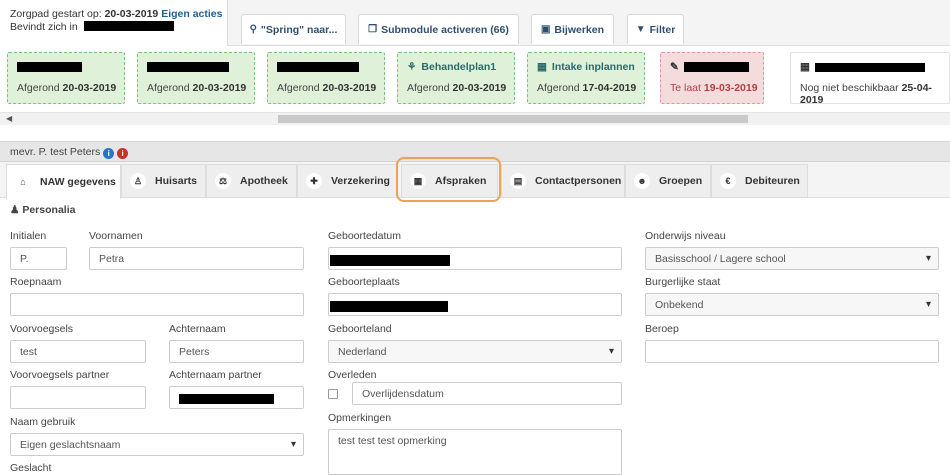 Image resolution: width=950 pixels, height=475 pixels. What do you see at coordinates (43, 422) in the screenshot?
I see `label-naam-gebruik: Naam gebruik` at bounding box center [43, 422].